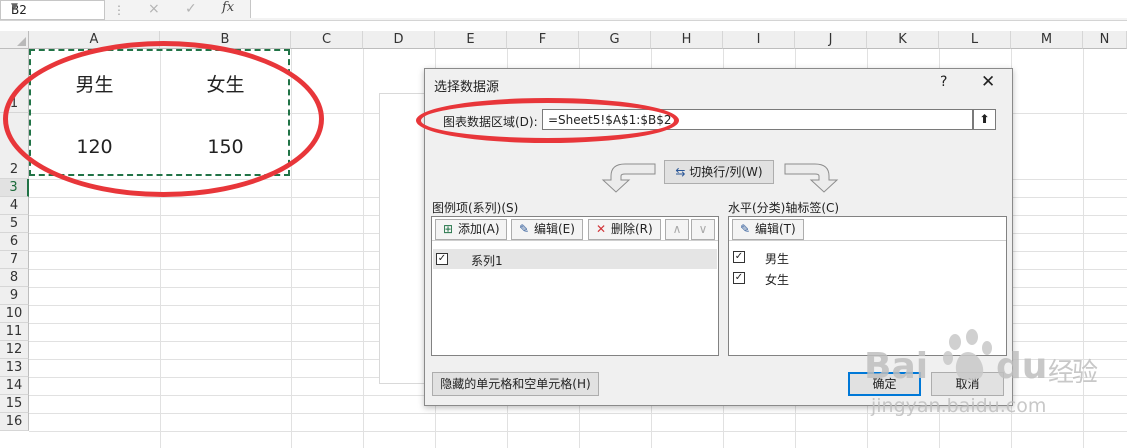  I want to click on legend-toolbar: ⊞ 添加(A) ✎ 编辑(E) ✕ 删除(R) ∧ ∨, so click(575, 229).